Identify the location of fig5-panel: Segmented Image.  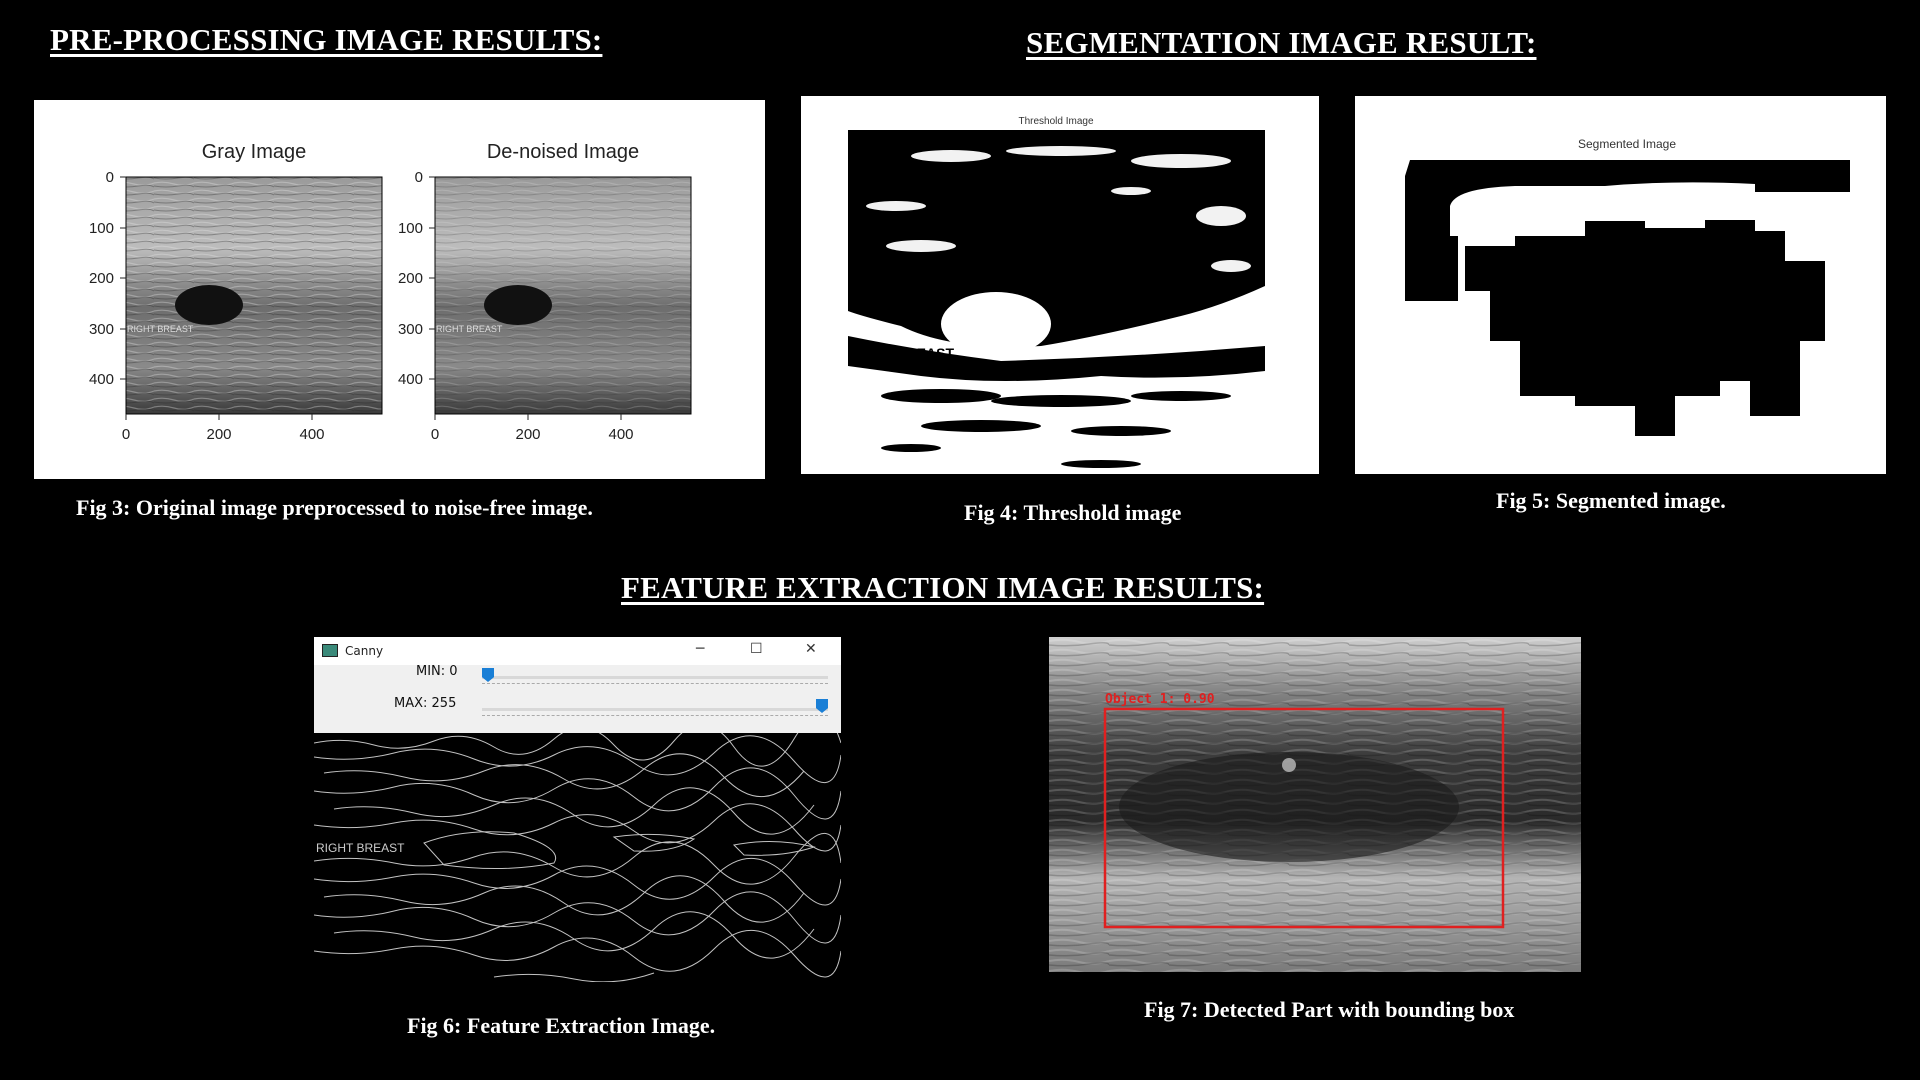
(1620, 285).